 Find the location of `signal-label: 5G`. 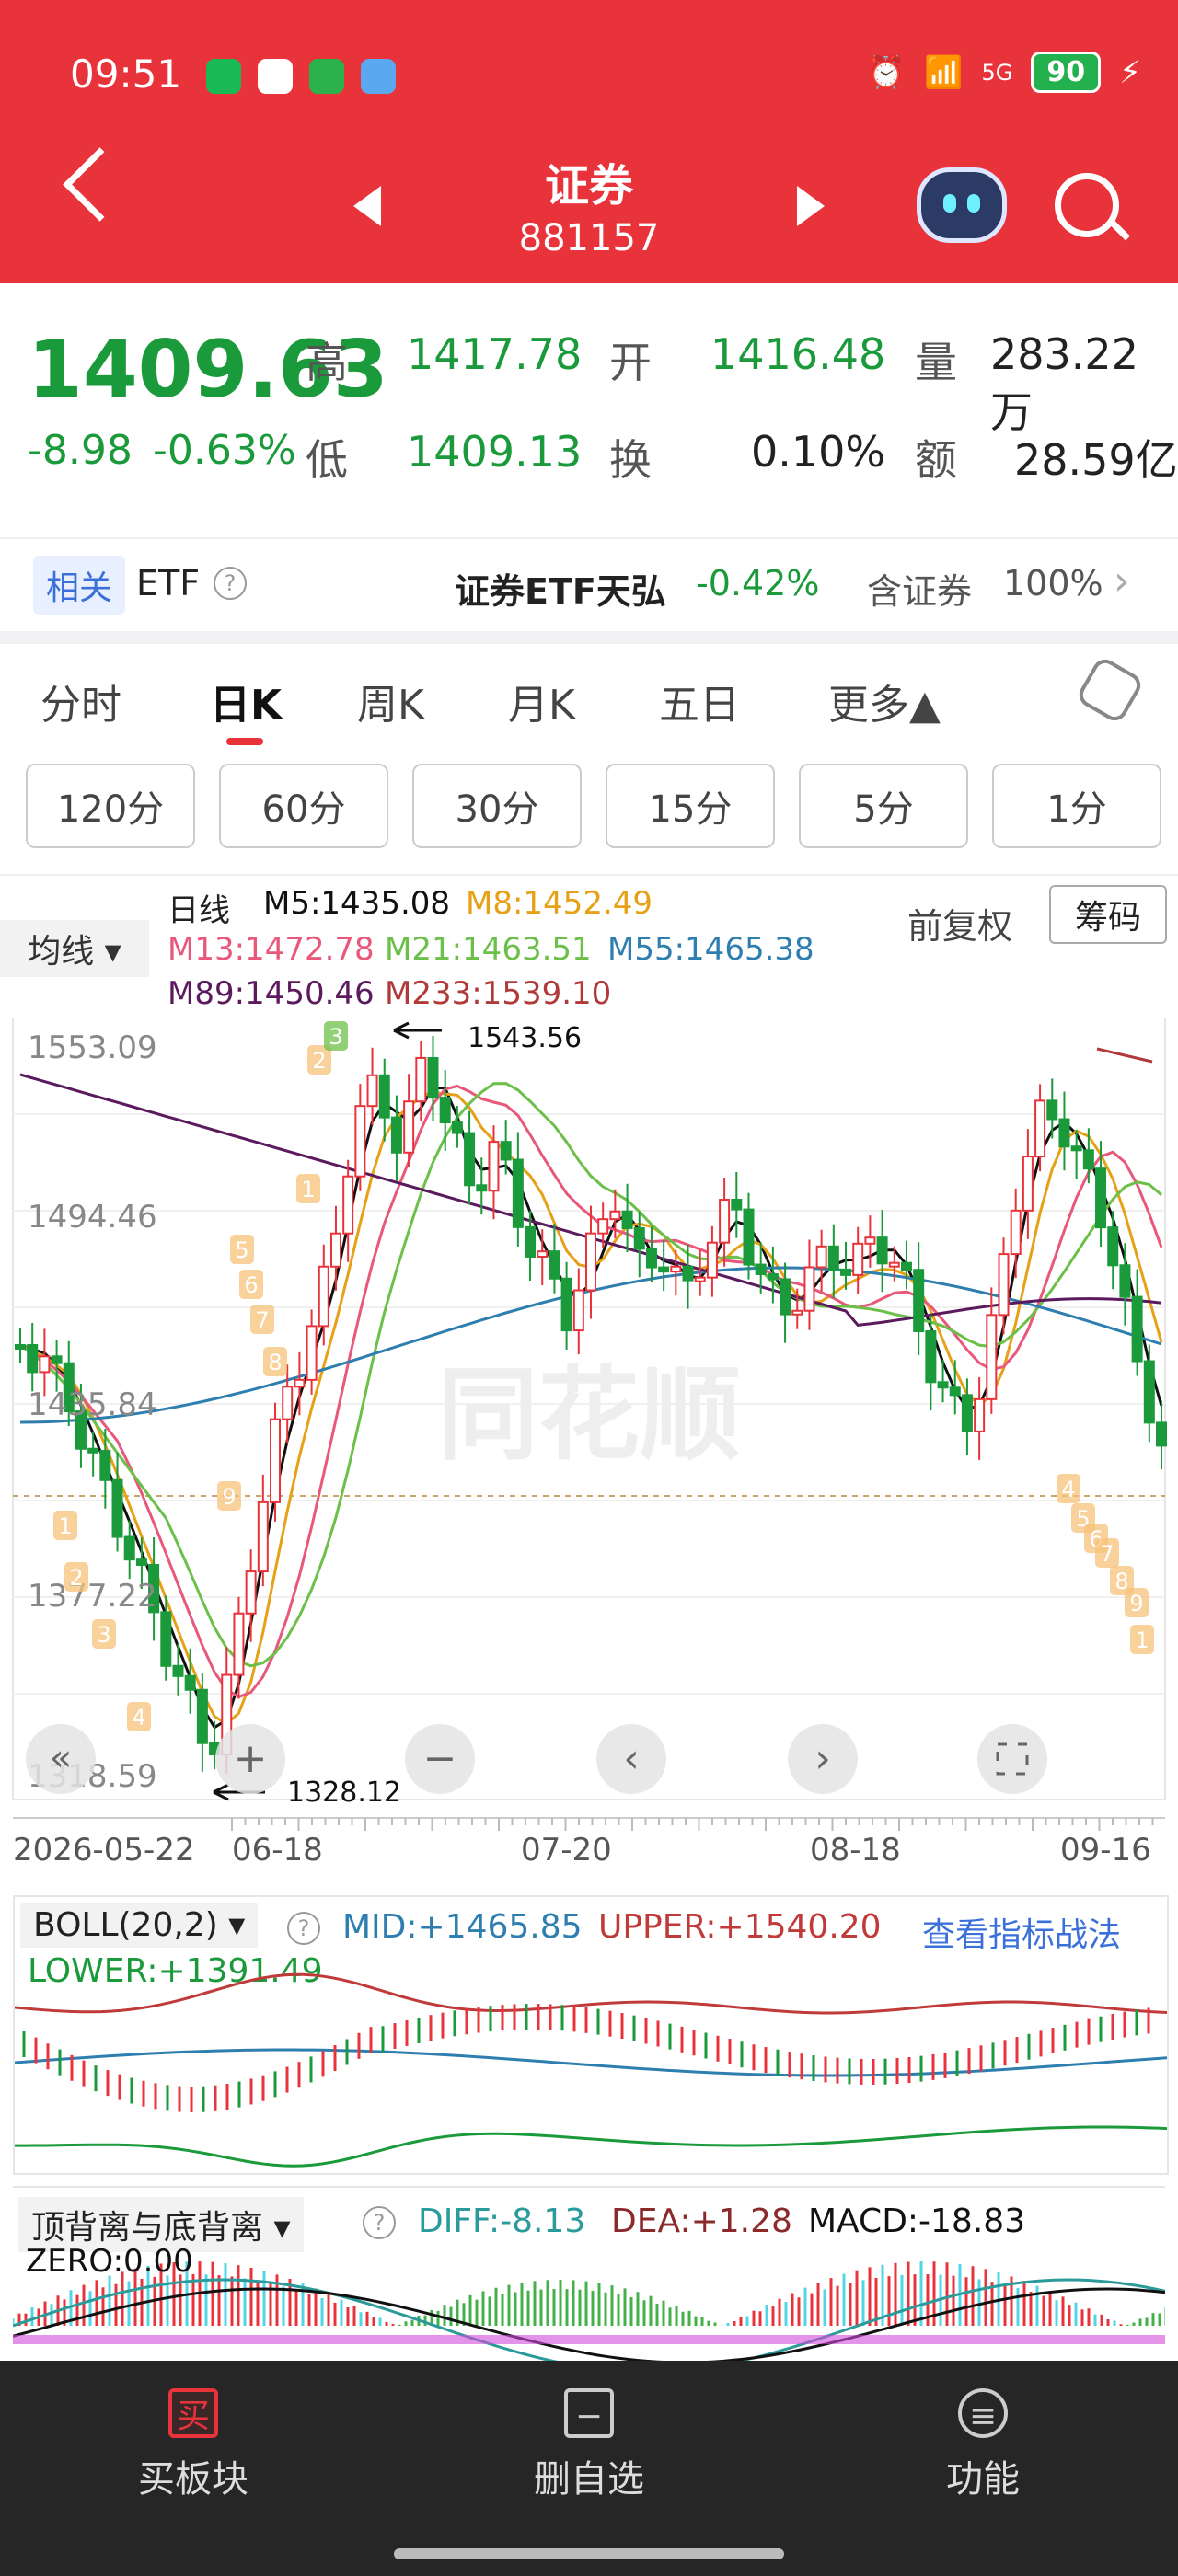

signal-label: 5G is located at coordinates (997, 72).